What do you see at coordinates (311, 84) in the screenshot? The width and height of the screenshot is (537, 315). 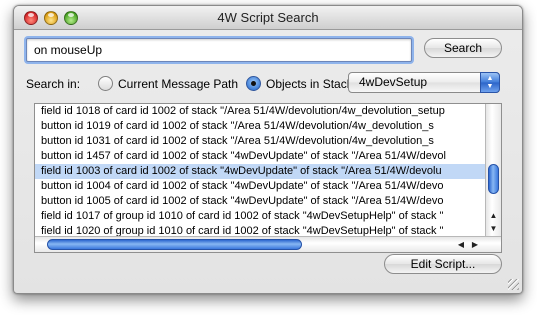 I see `objects-in-stack-label: Objects in Stack:` at bounding box center [311, 84].